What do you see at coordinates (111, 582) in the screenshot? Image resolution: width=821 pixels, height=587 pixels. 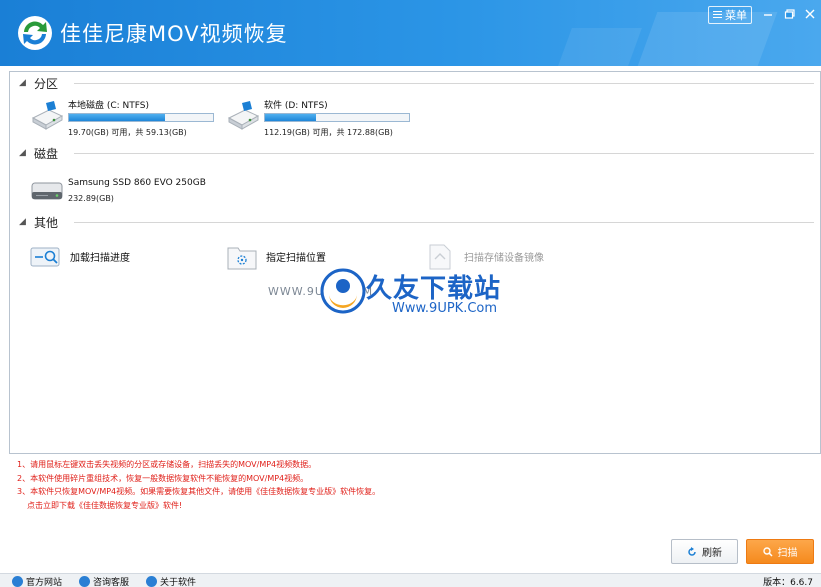 I see `footer-link-label: 咨询客服` at bounding box center [111, 582].